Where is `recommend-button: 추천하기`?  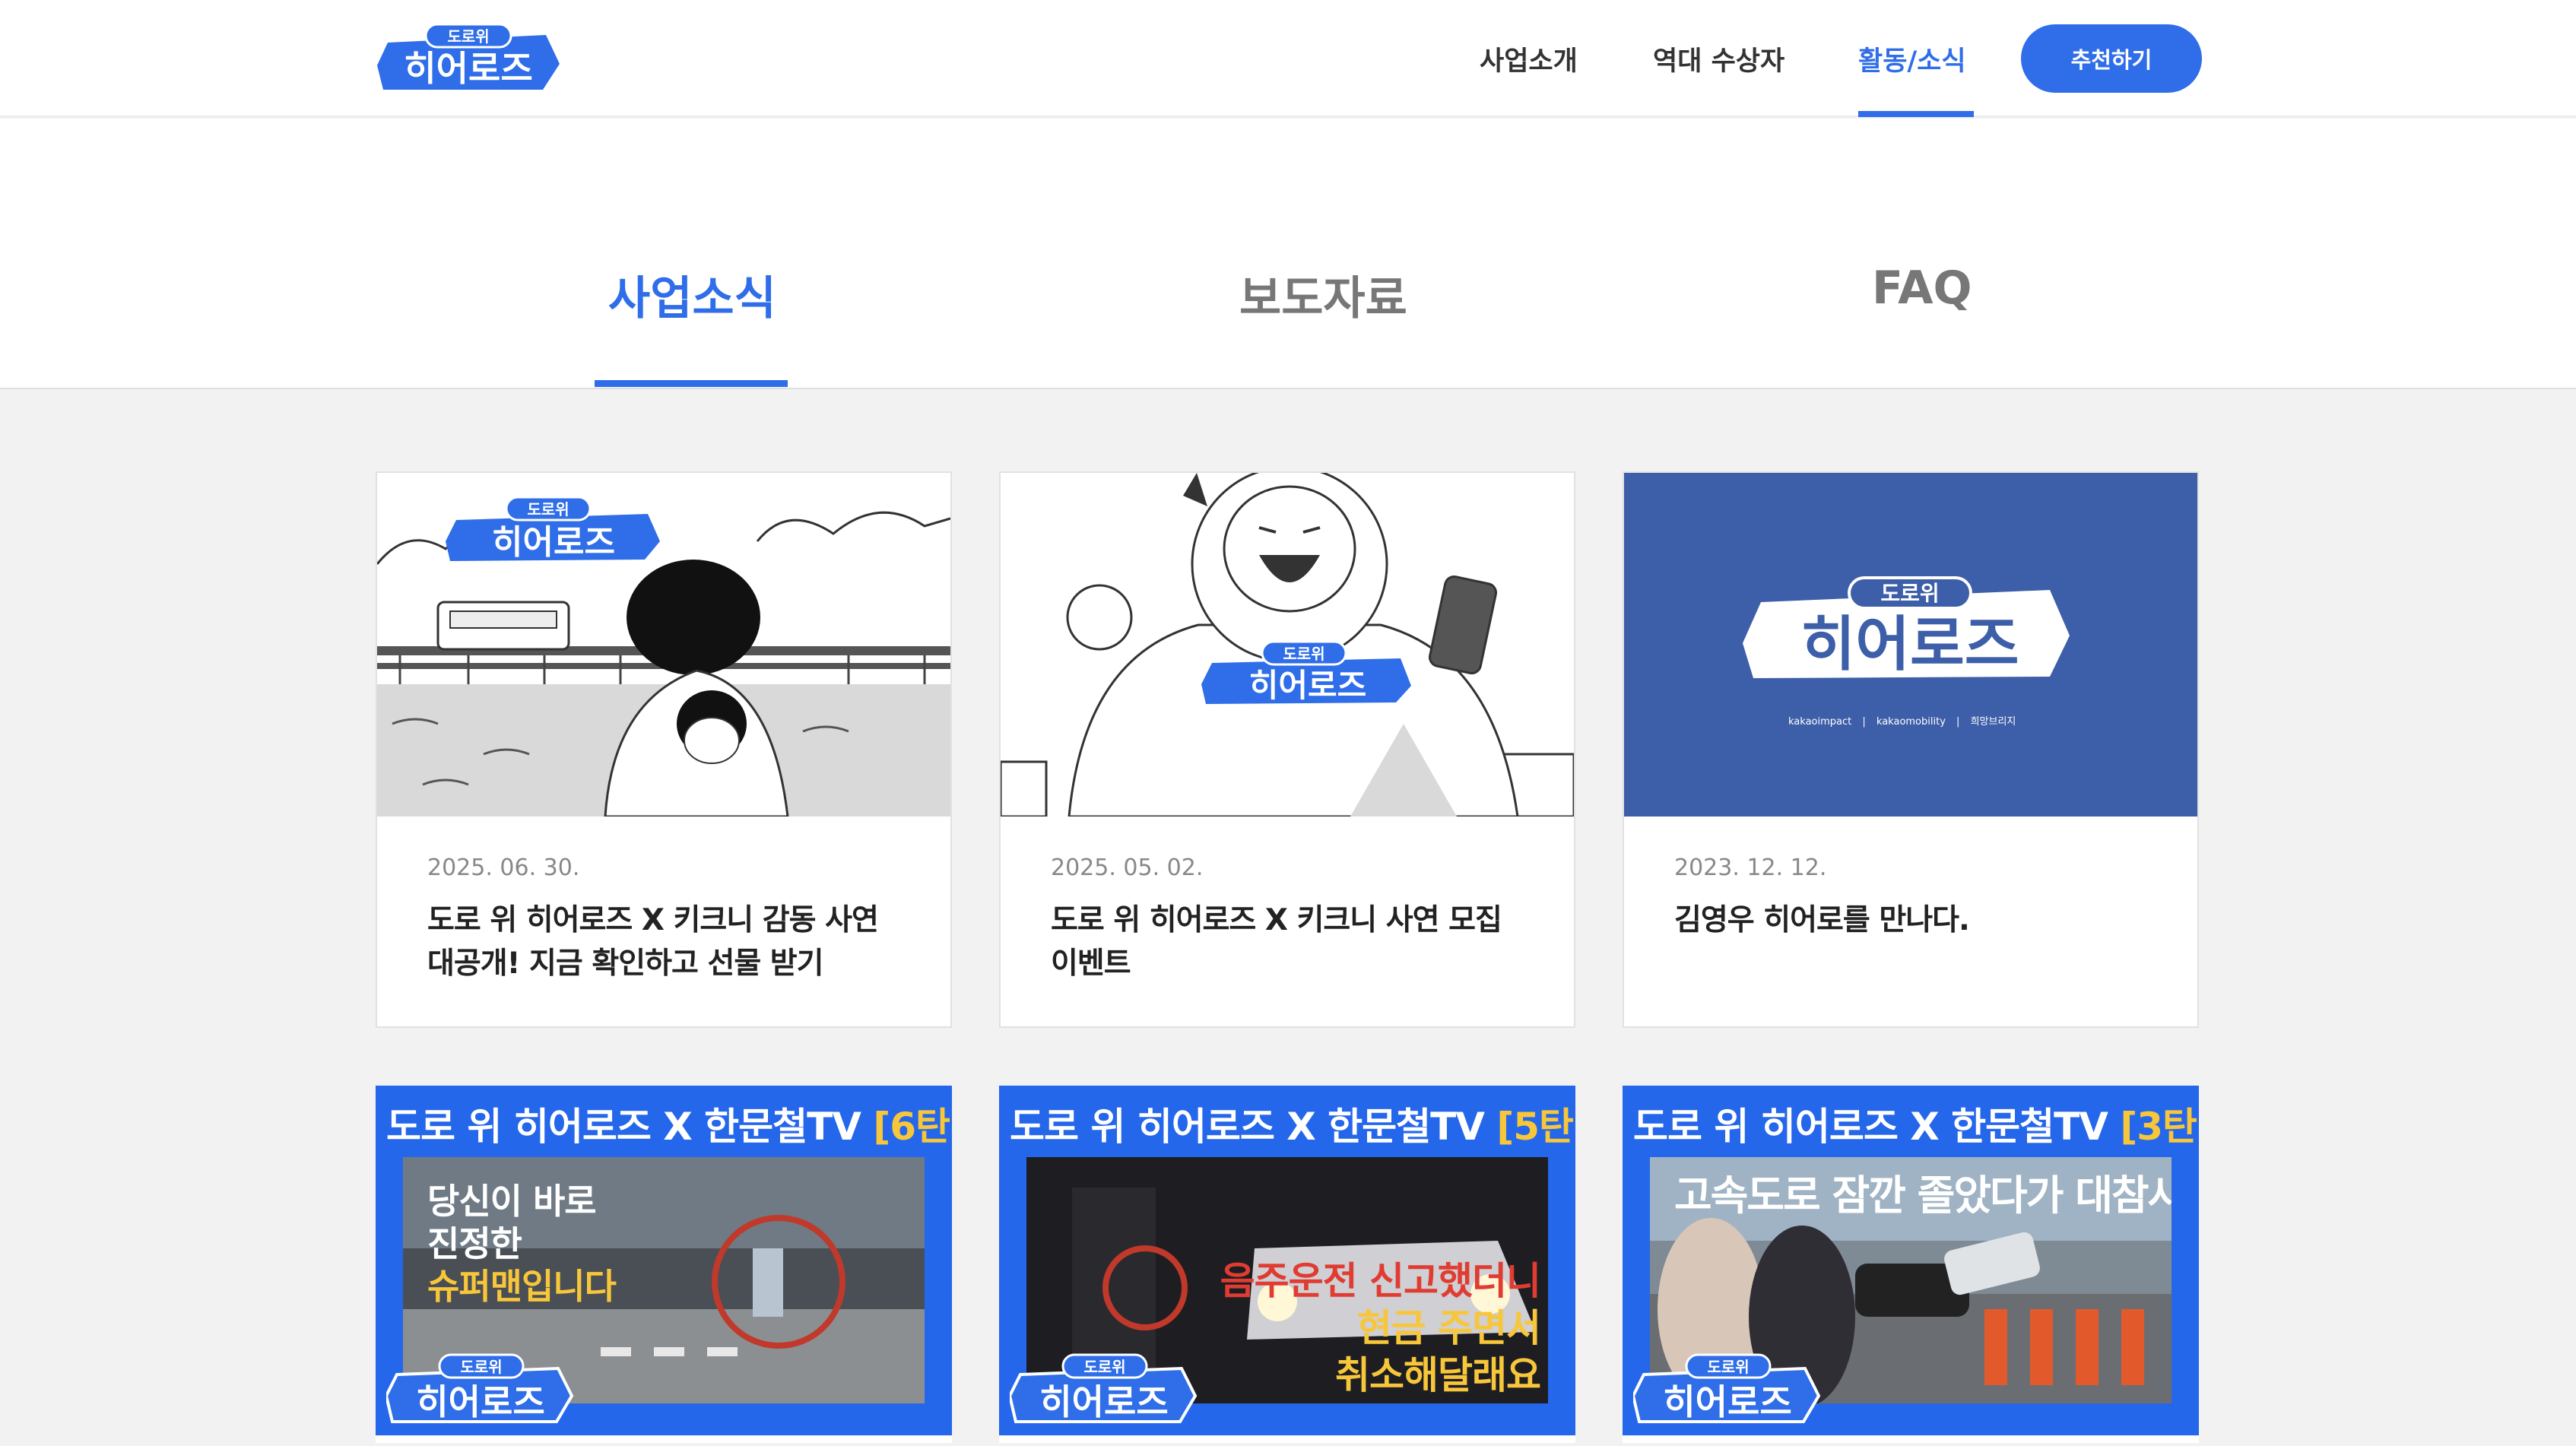 recommend-button: 추천하기 is located at coordinates (2111, 58).